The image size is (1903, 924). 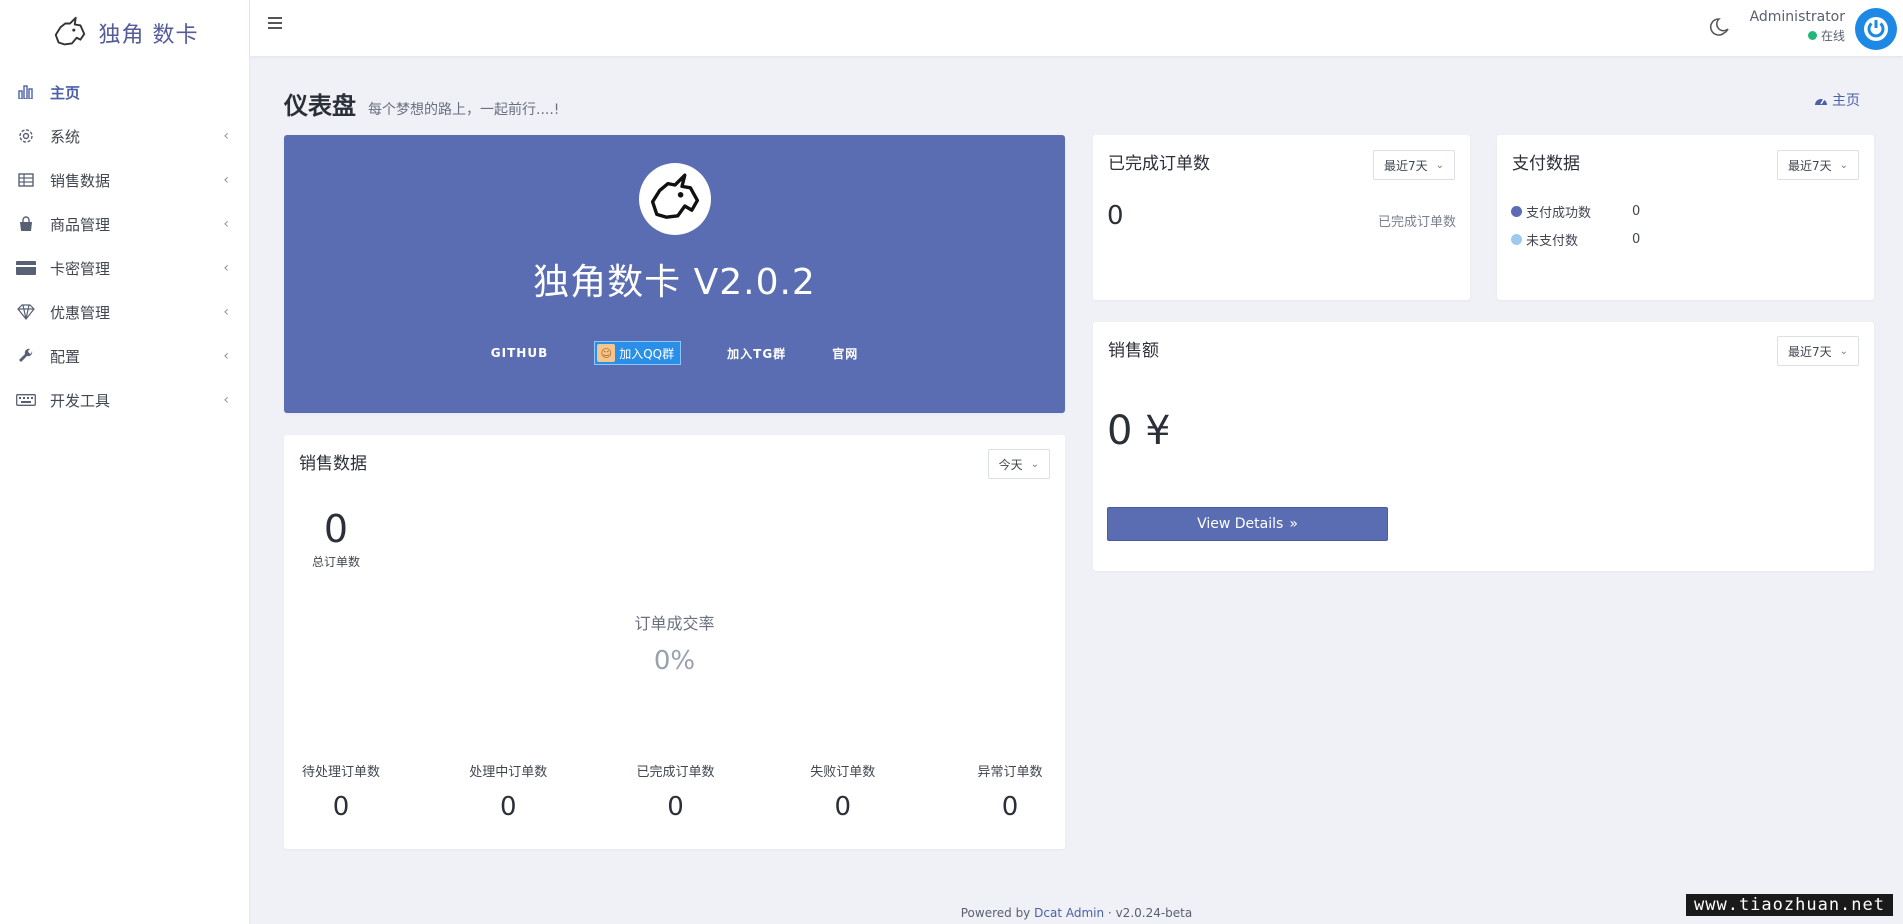 I want to click on sidebar-item-goods: 商品管理 ‹, so click(x=124, y=224).